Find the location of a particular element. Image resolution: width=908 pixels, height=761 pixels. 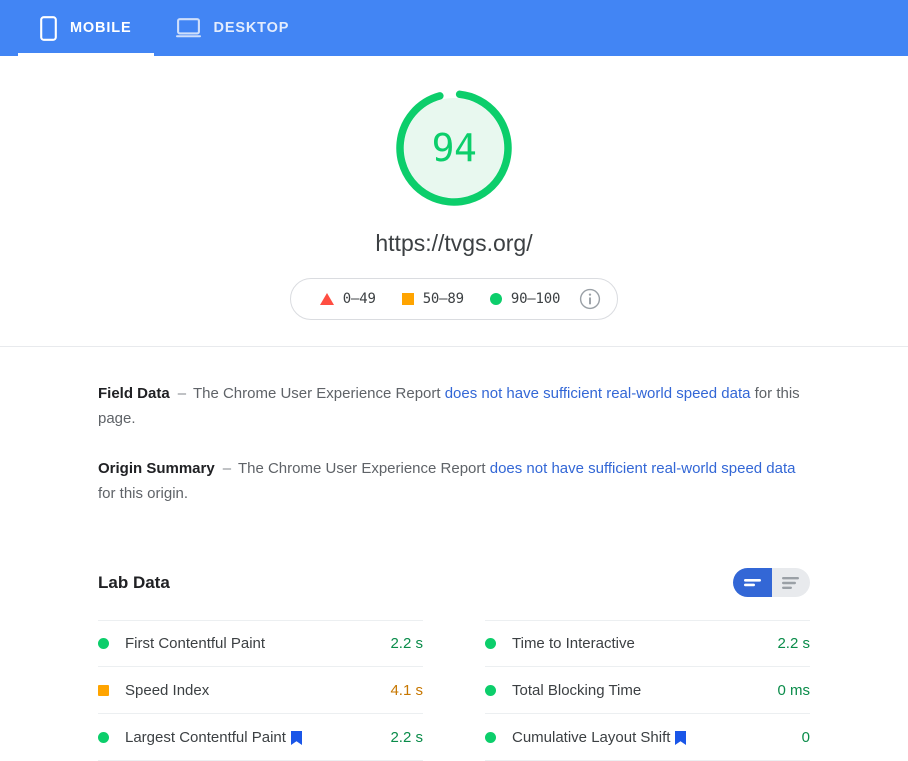

legend-item-average: 50–89 is located at coordinates (433, 299).